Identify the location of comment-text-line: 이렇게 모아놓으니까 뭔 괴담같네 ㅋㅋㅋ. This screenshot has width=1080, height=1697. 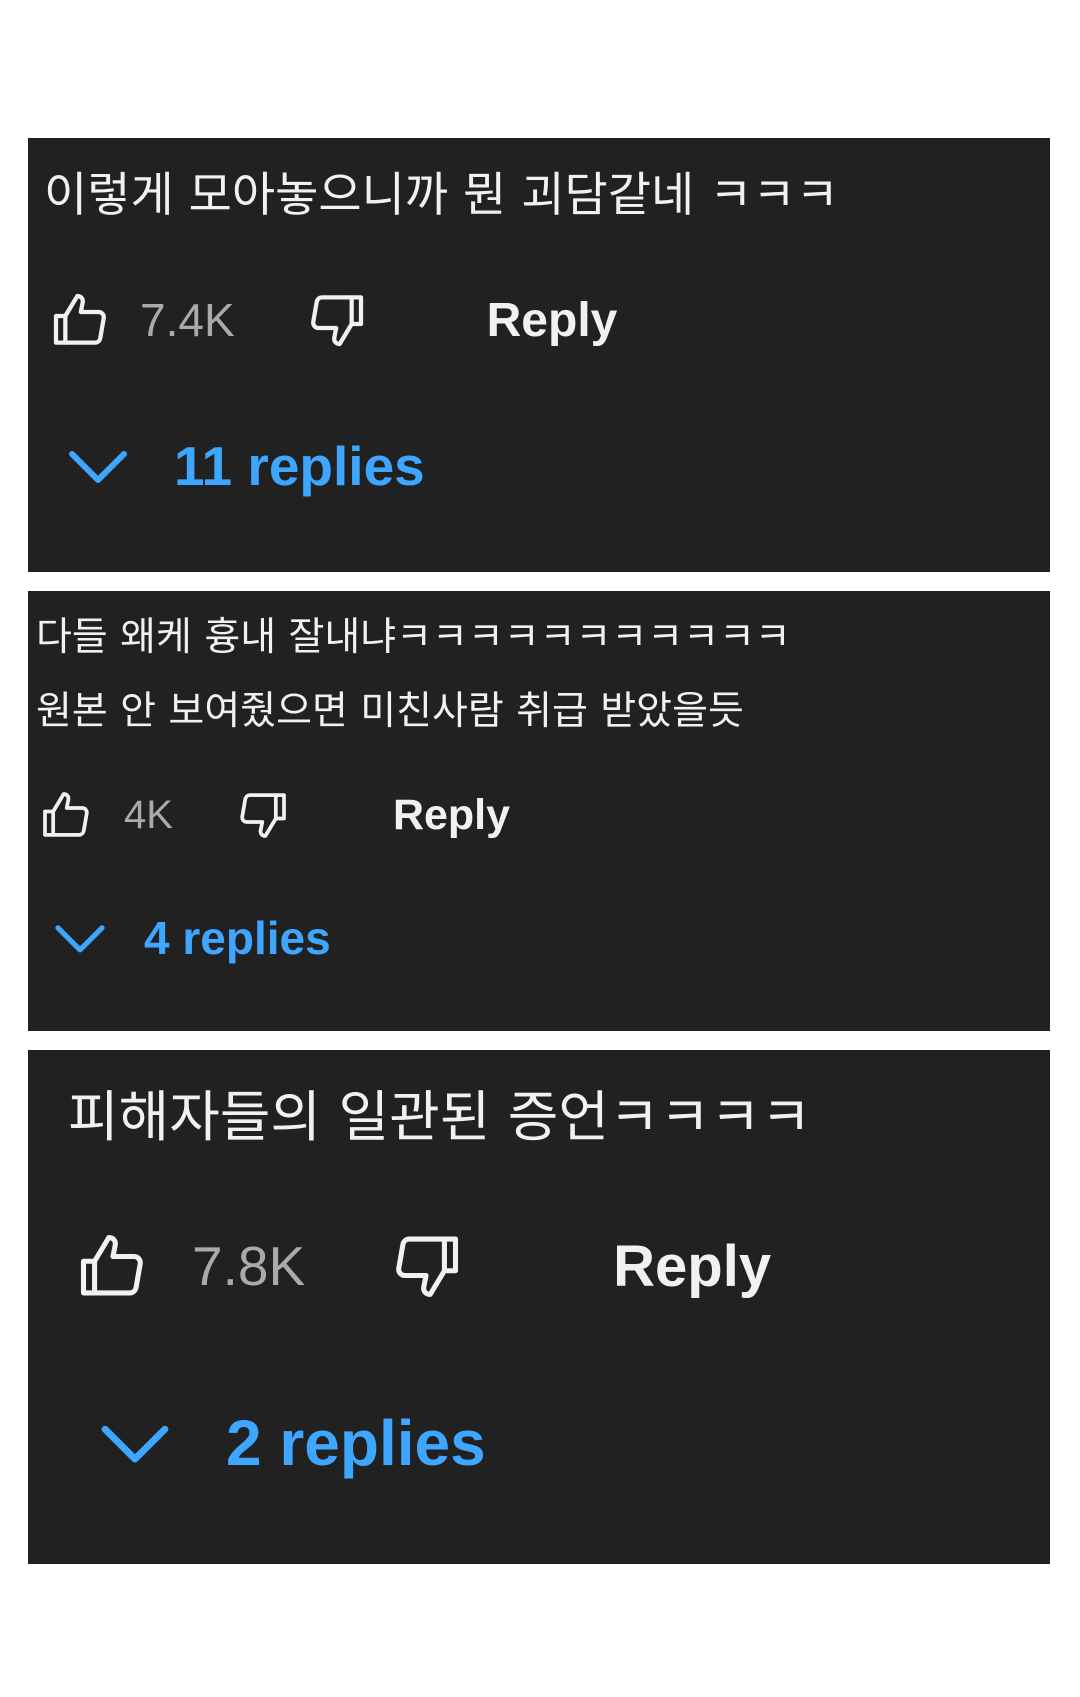
(441, 195).